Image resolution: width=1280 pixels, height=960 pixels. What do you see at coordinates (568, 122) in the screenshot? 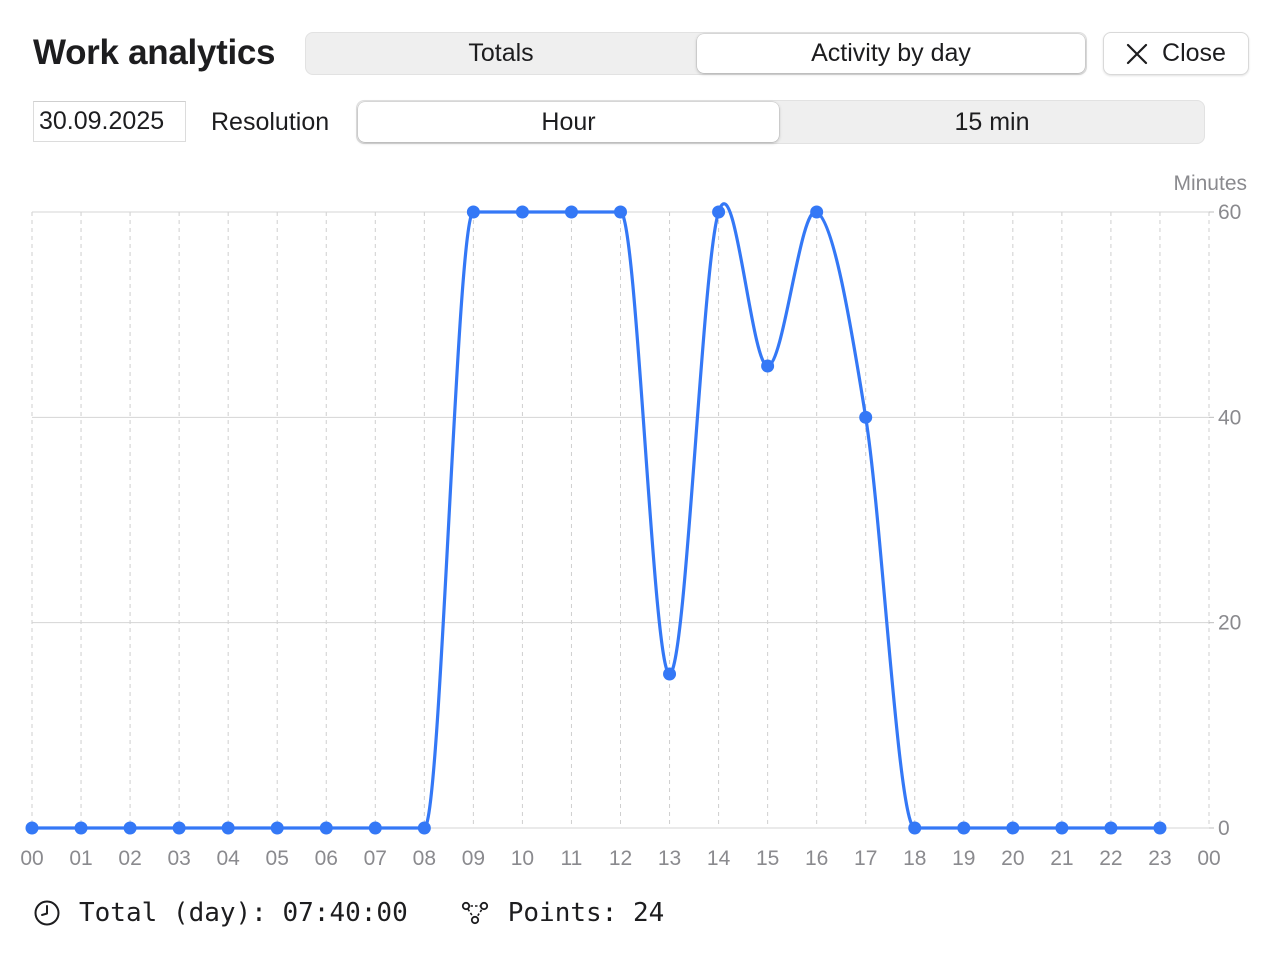
I see `resolution-option-hour: Hour` at bounding box center [568, 122].